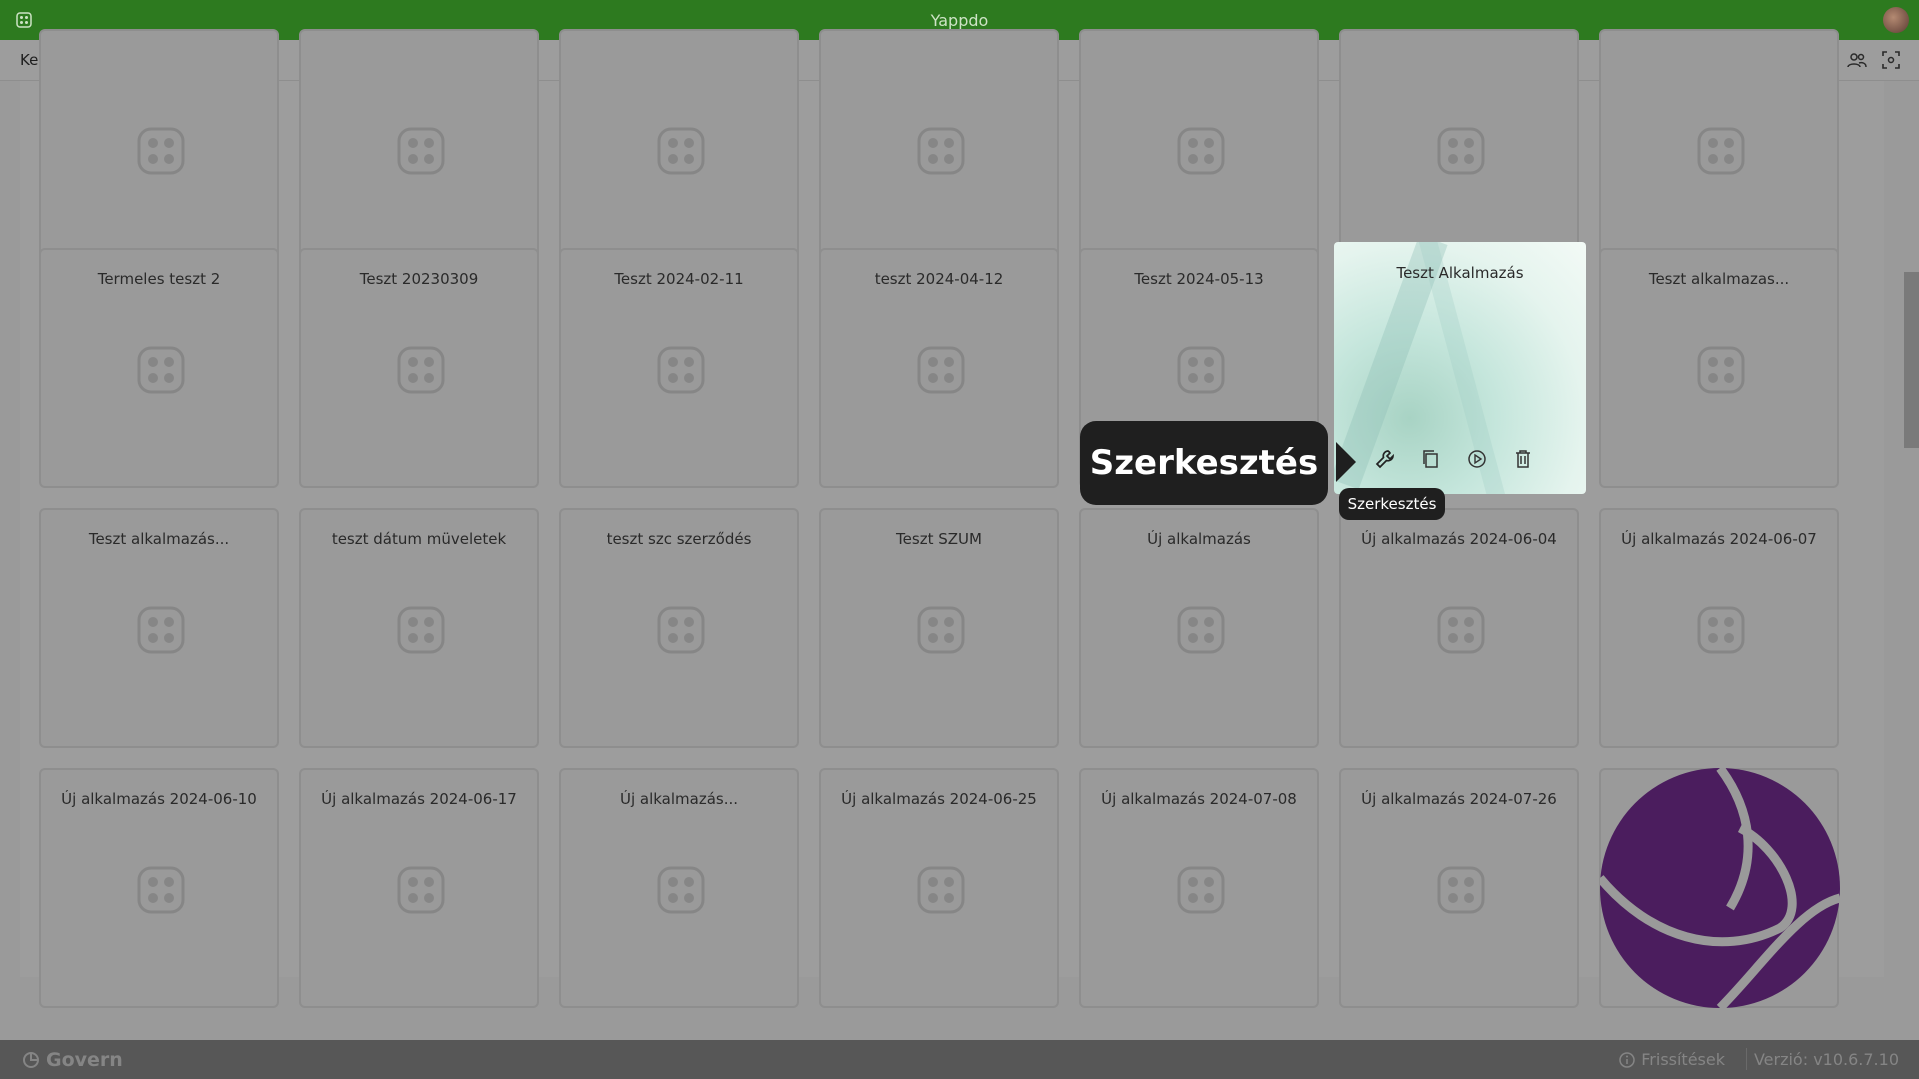 This screenshot has width=1919, height=1079. What do you see at coordinates (419, 539) in the screenshot?
I see `tile-title: teszt dátum müveletek` at bounding box center [419, 539].